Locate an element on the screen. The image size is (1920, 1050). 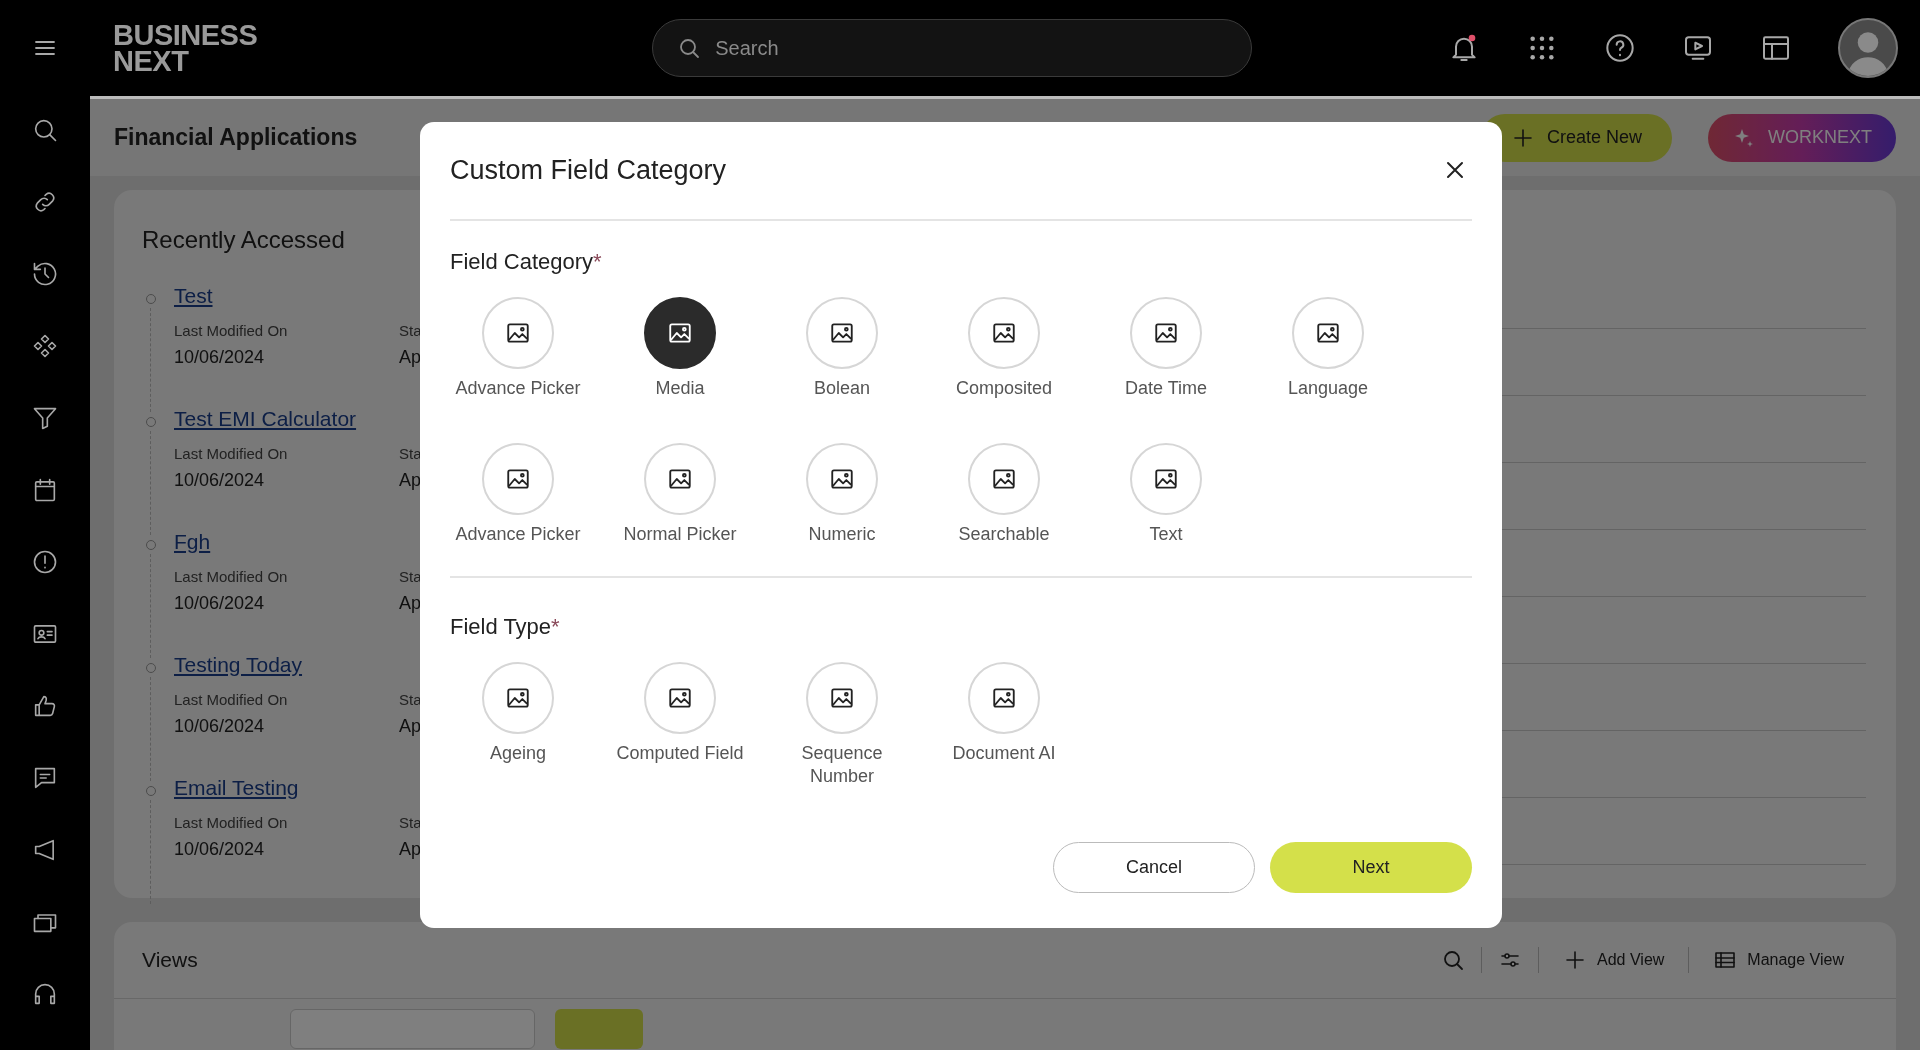
option-label: Ageing is located at coordinates (518, 753).